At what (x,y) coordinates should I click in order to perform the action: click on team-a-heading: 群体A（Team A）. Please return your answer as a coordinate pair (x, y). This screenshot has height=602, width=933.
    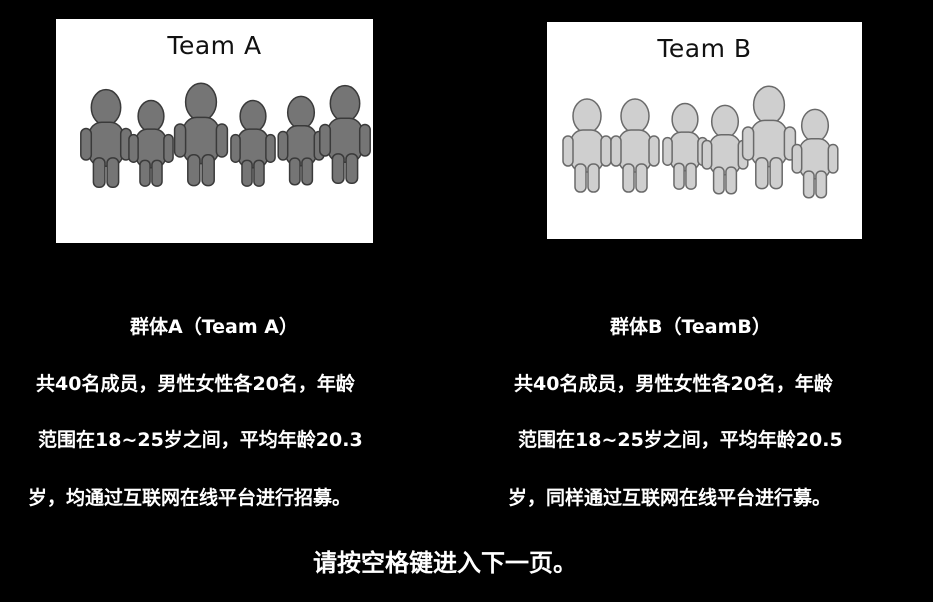
    Looking at the image, I should click on (214, 327).